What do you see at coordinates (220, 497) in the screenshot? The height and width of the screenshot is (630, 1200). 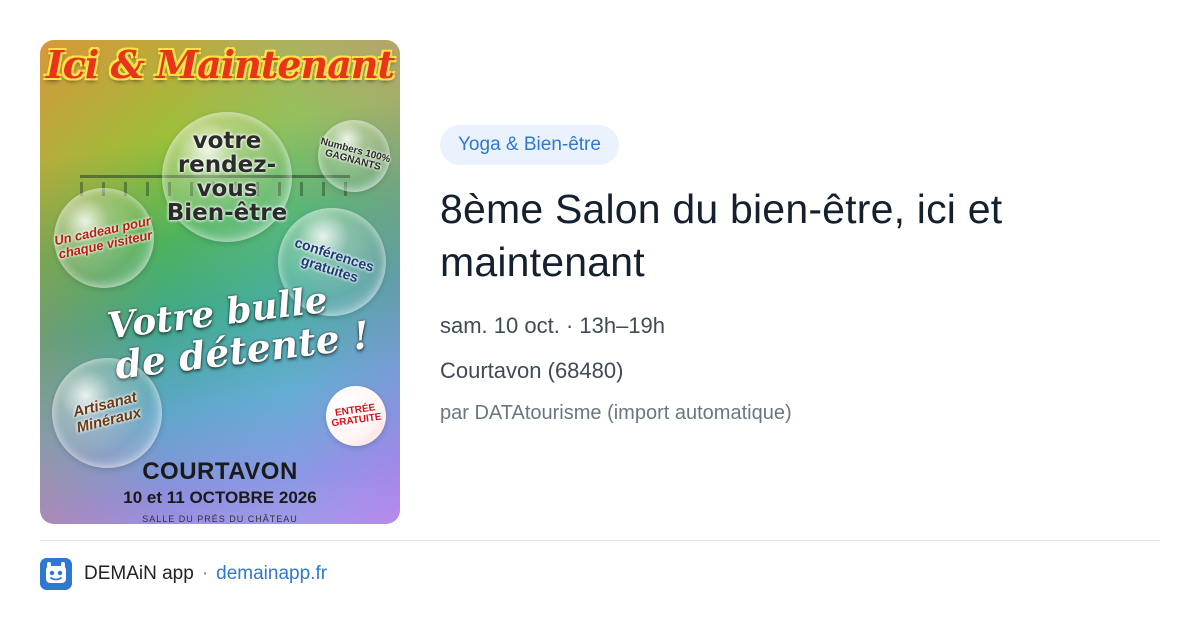 I see `poster-dates: 10 et 11 OCTOBRE 2026` at bounding box center [220, 497].